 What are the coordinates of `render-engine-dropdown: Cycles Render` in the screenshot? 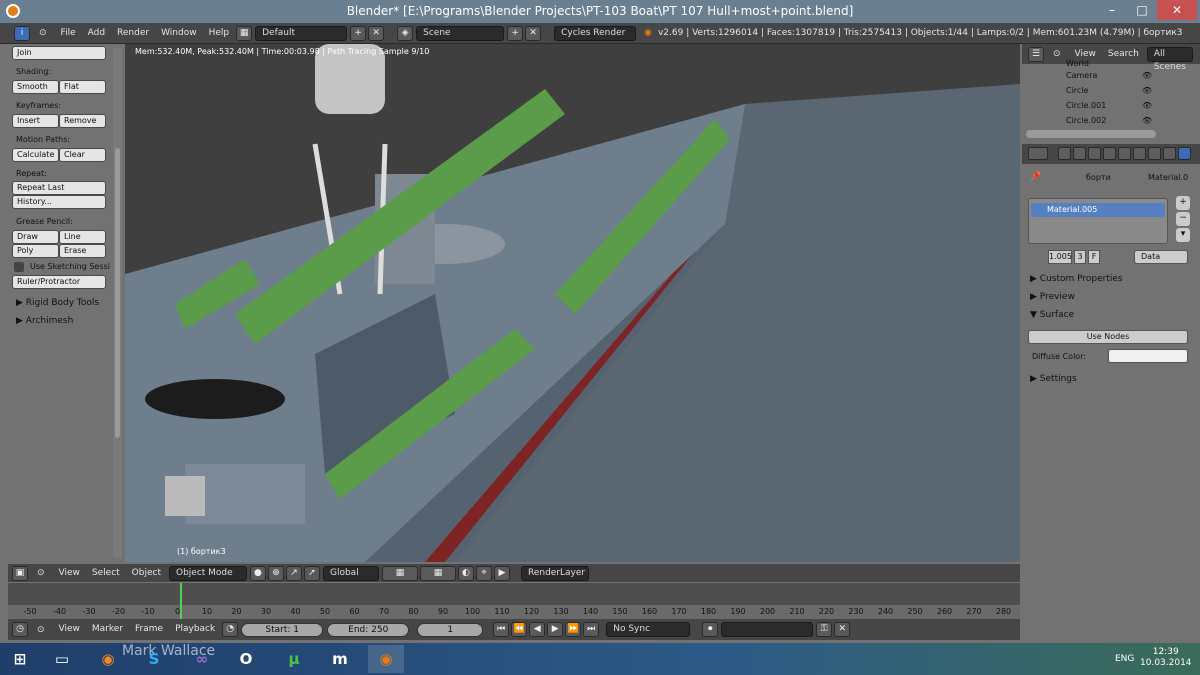 It's located at (595, 33).